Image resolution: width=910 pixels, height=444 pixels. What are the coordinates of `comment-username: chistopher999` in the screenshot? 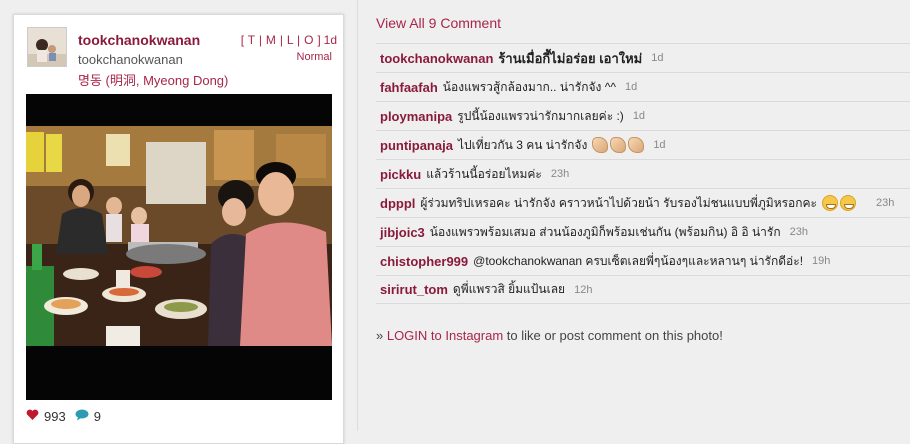 It's located at (424, 261).